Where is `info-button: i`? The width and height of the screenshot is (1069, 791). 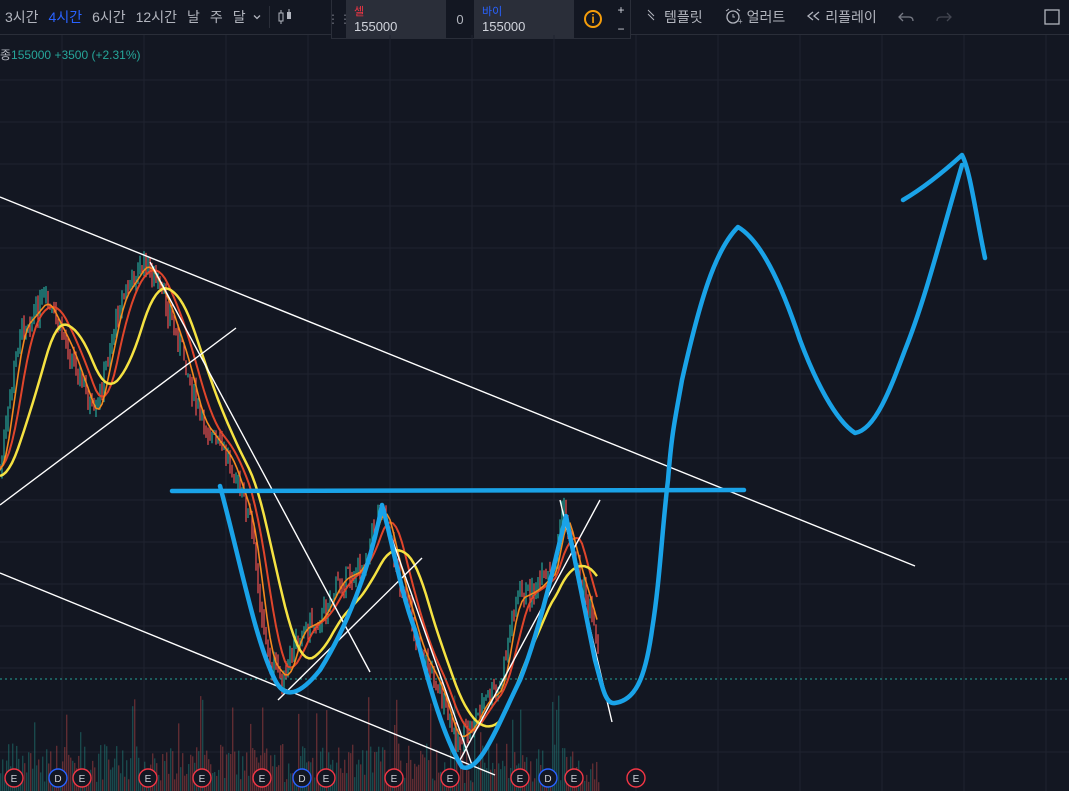
info-button: i is located at coordinates (593, 19).